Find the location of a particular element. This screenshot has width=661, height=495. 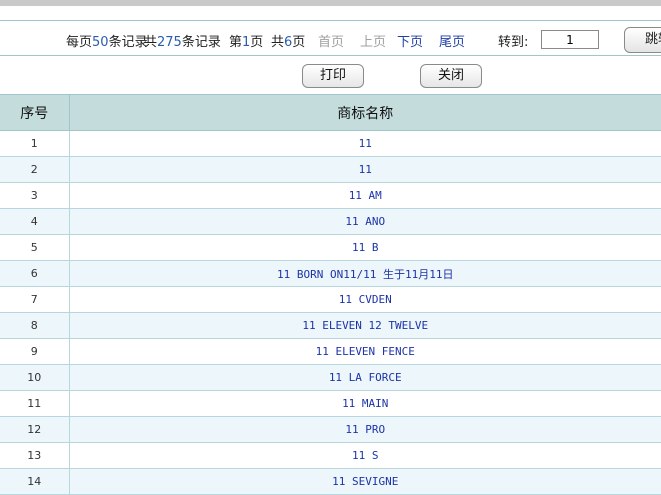

table-row: 4 11 ANO is located at coordinates (330, 221).